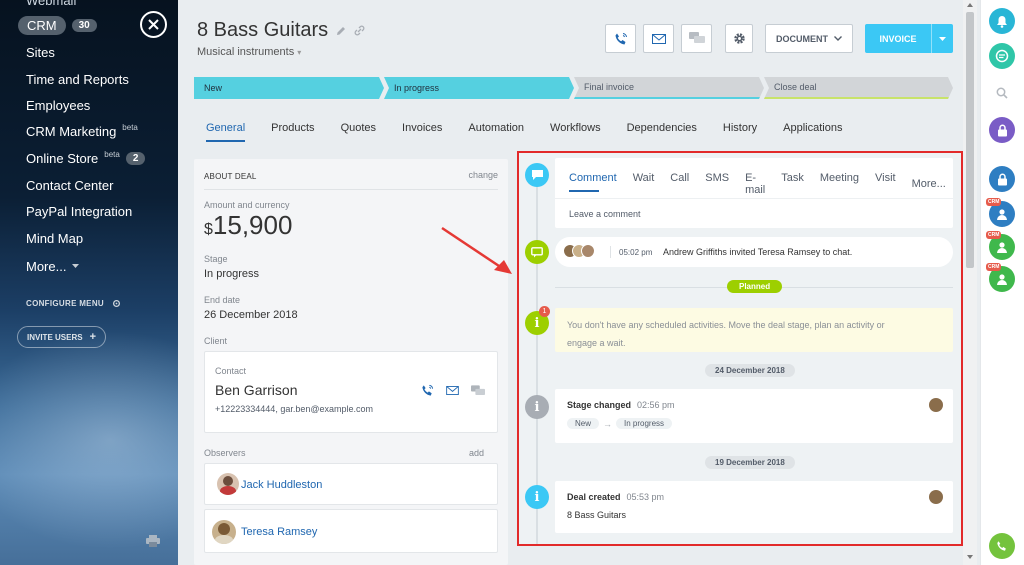 This screenshot has height=565, width=1024. What do you see at coordinates (476, 453) in the screenshot?
I see `add-observer-link: add` at bounding box center [476, 453].